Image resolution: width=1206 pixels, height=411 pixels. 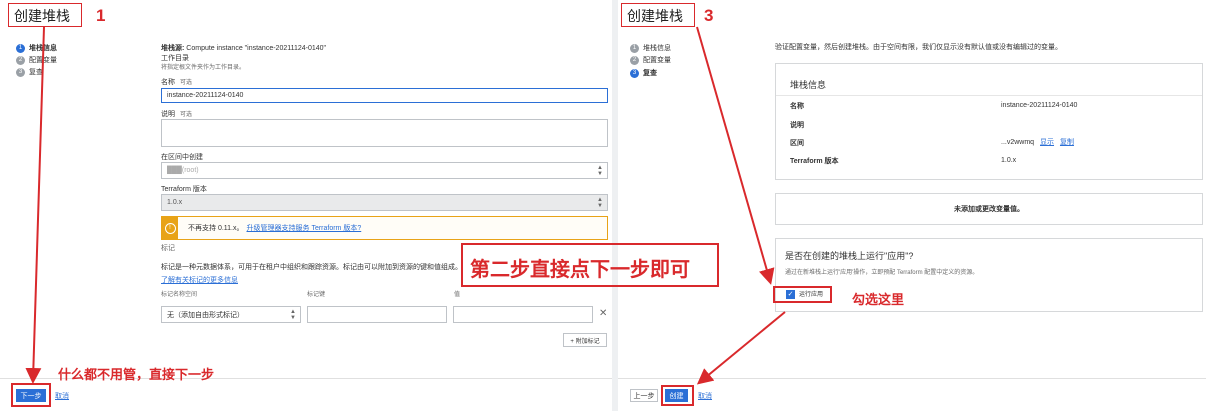 I want to click on r-step-3-label: 复查, so click(x=650, y=73).